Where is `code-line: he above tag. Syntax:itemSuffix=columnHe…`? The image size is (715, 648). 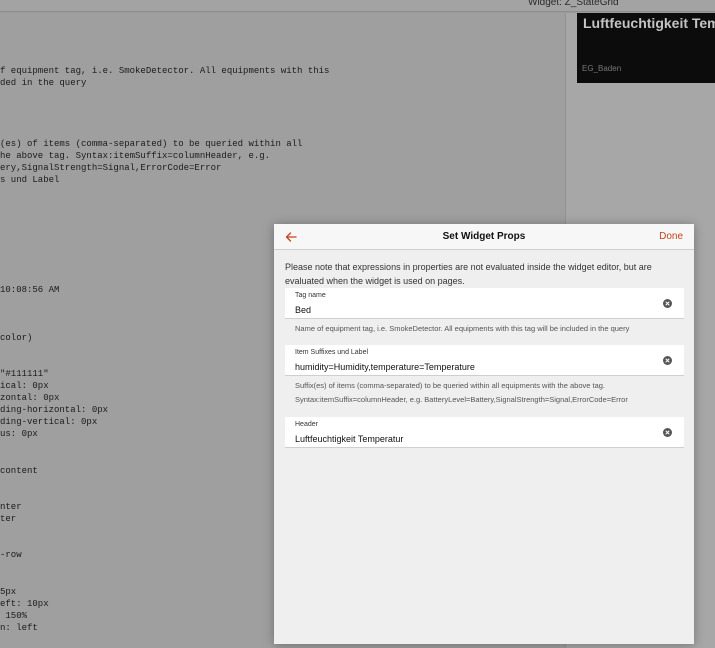
code-line: he above tag. Syntax:itemSuffix=columnHe… is located at coordinates (135, 156).